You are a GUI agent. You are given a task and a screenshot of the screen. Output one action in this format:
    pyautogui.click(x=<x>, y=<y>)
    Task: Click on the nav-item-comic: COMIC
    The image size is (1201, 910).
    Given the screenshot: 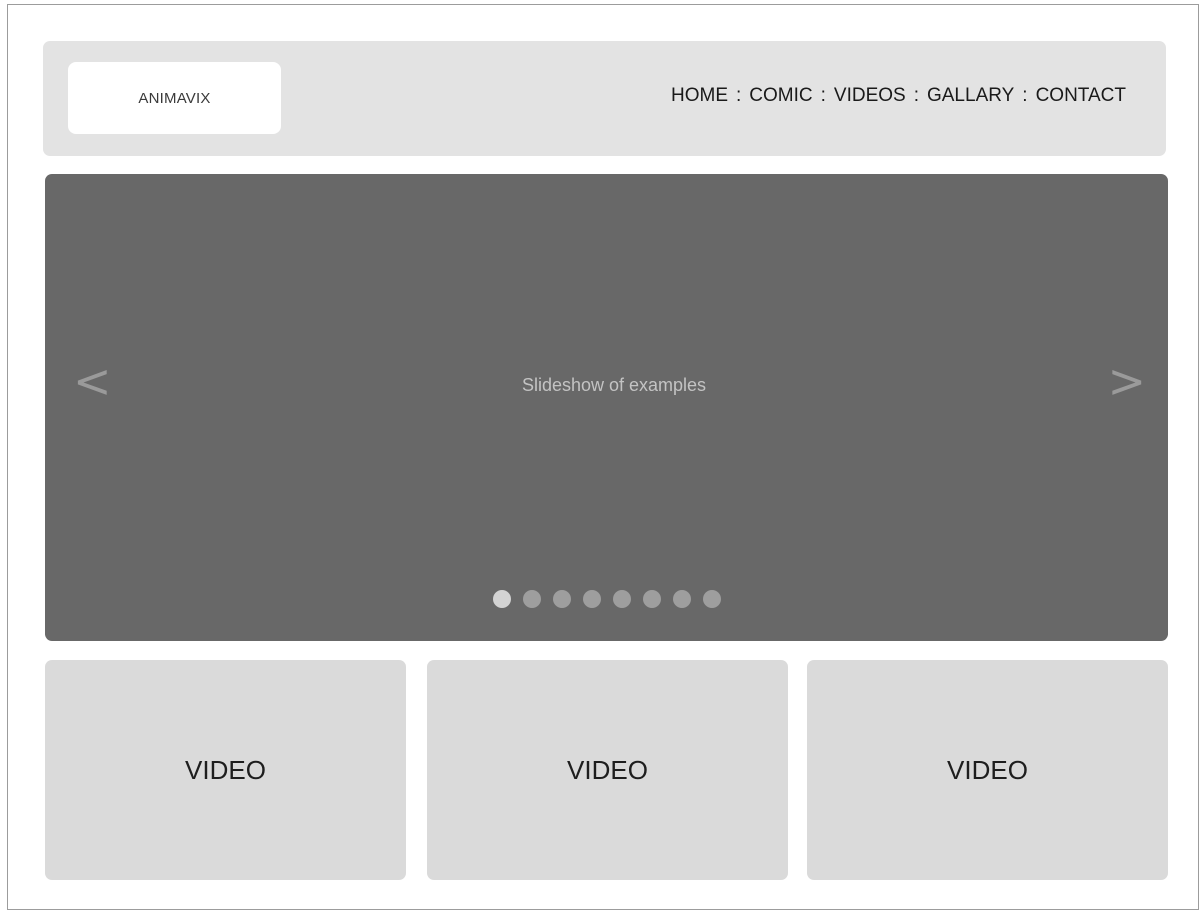 What is the action you would take?
    pyautogui.click(x=780, y=96)
    